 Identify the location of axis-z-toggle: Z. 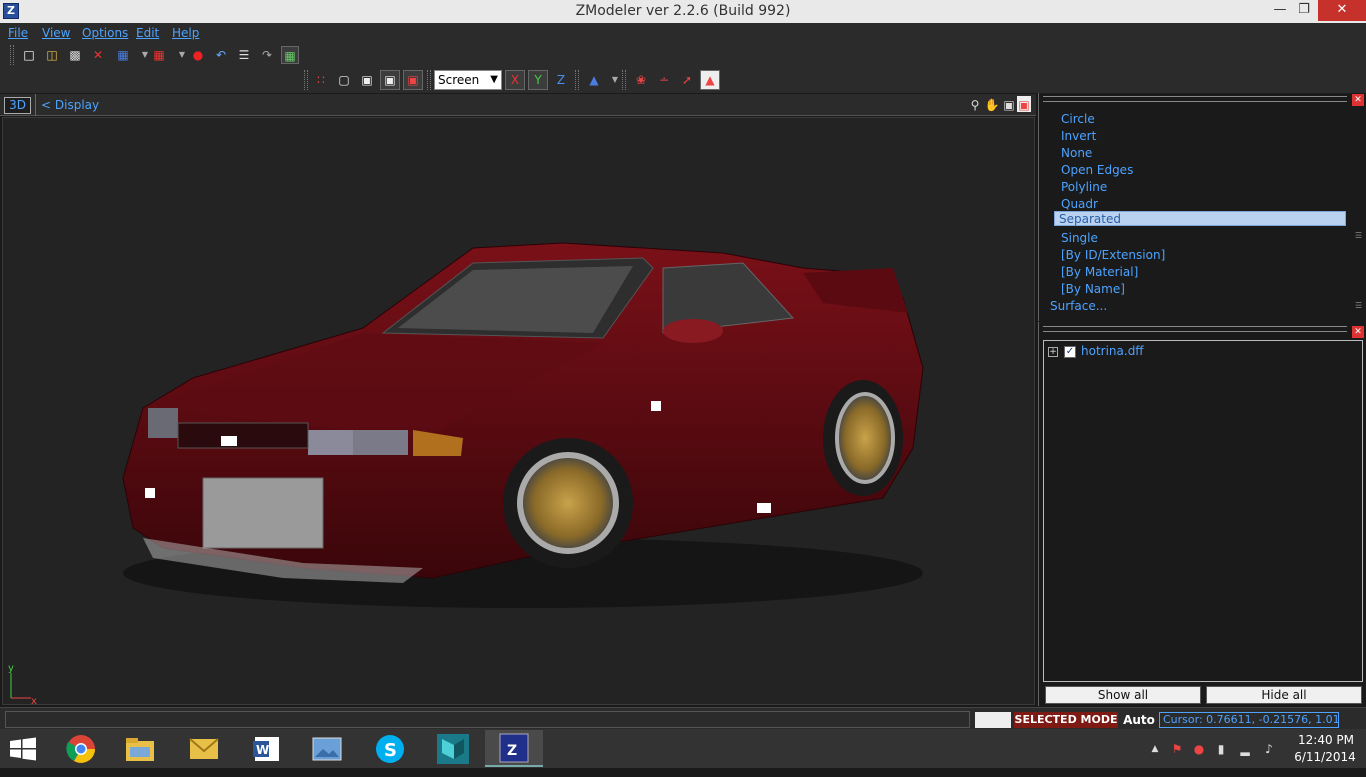
(561, 80).